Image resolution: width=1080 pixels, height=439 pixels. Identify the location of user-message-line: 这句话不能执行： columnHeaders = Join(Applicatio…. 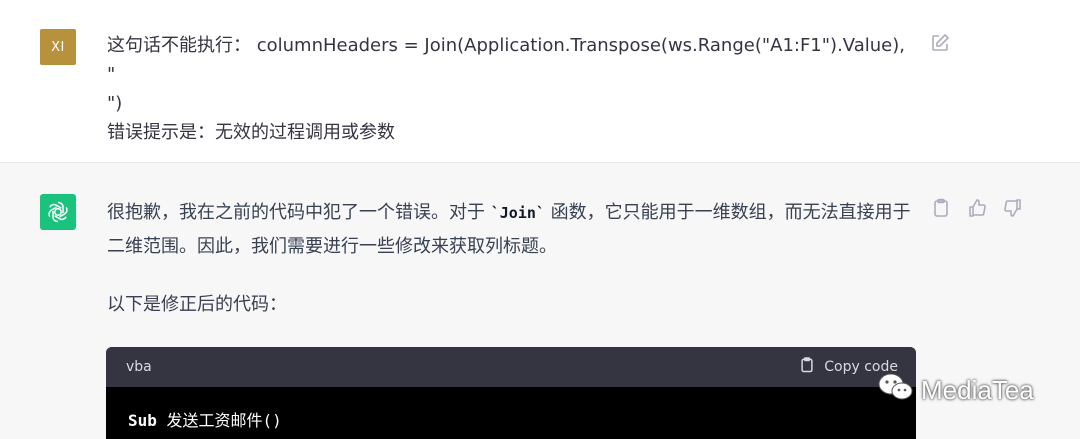
(506, 60).